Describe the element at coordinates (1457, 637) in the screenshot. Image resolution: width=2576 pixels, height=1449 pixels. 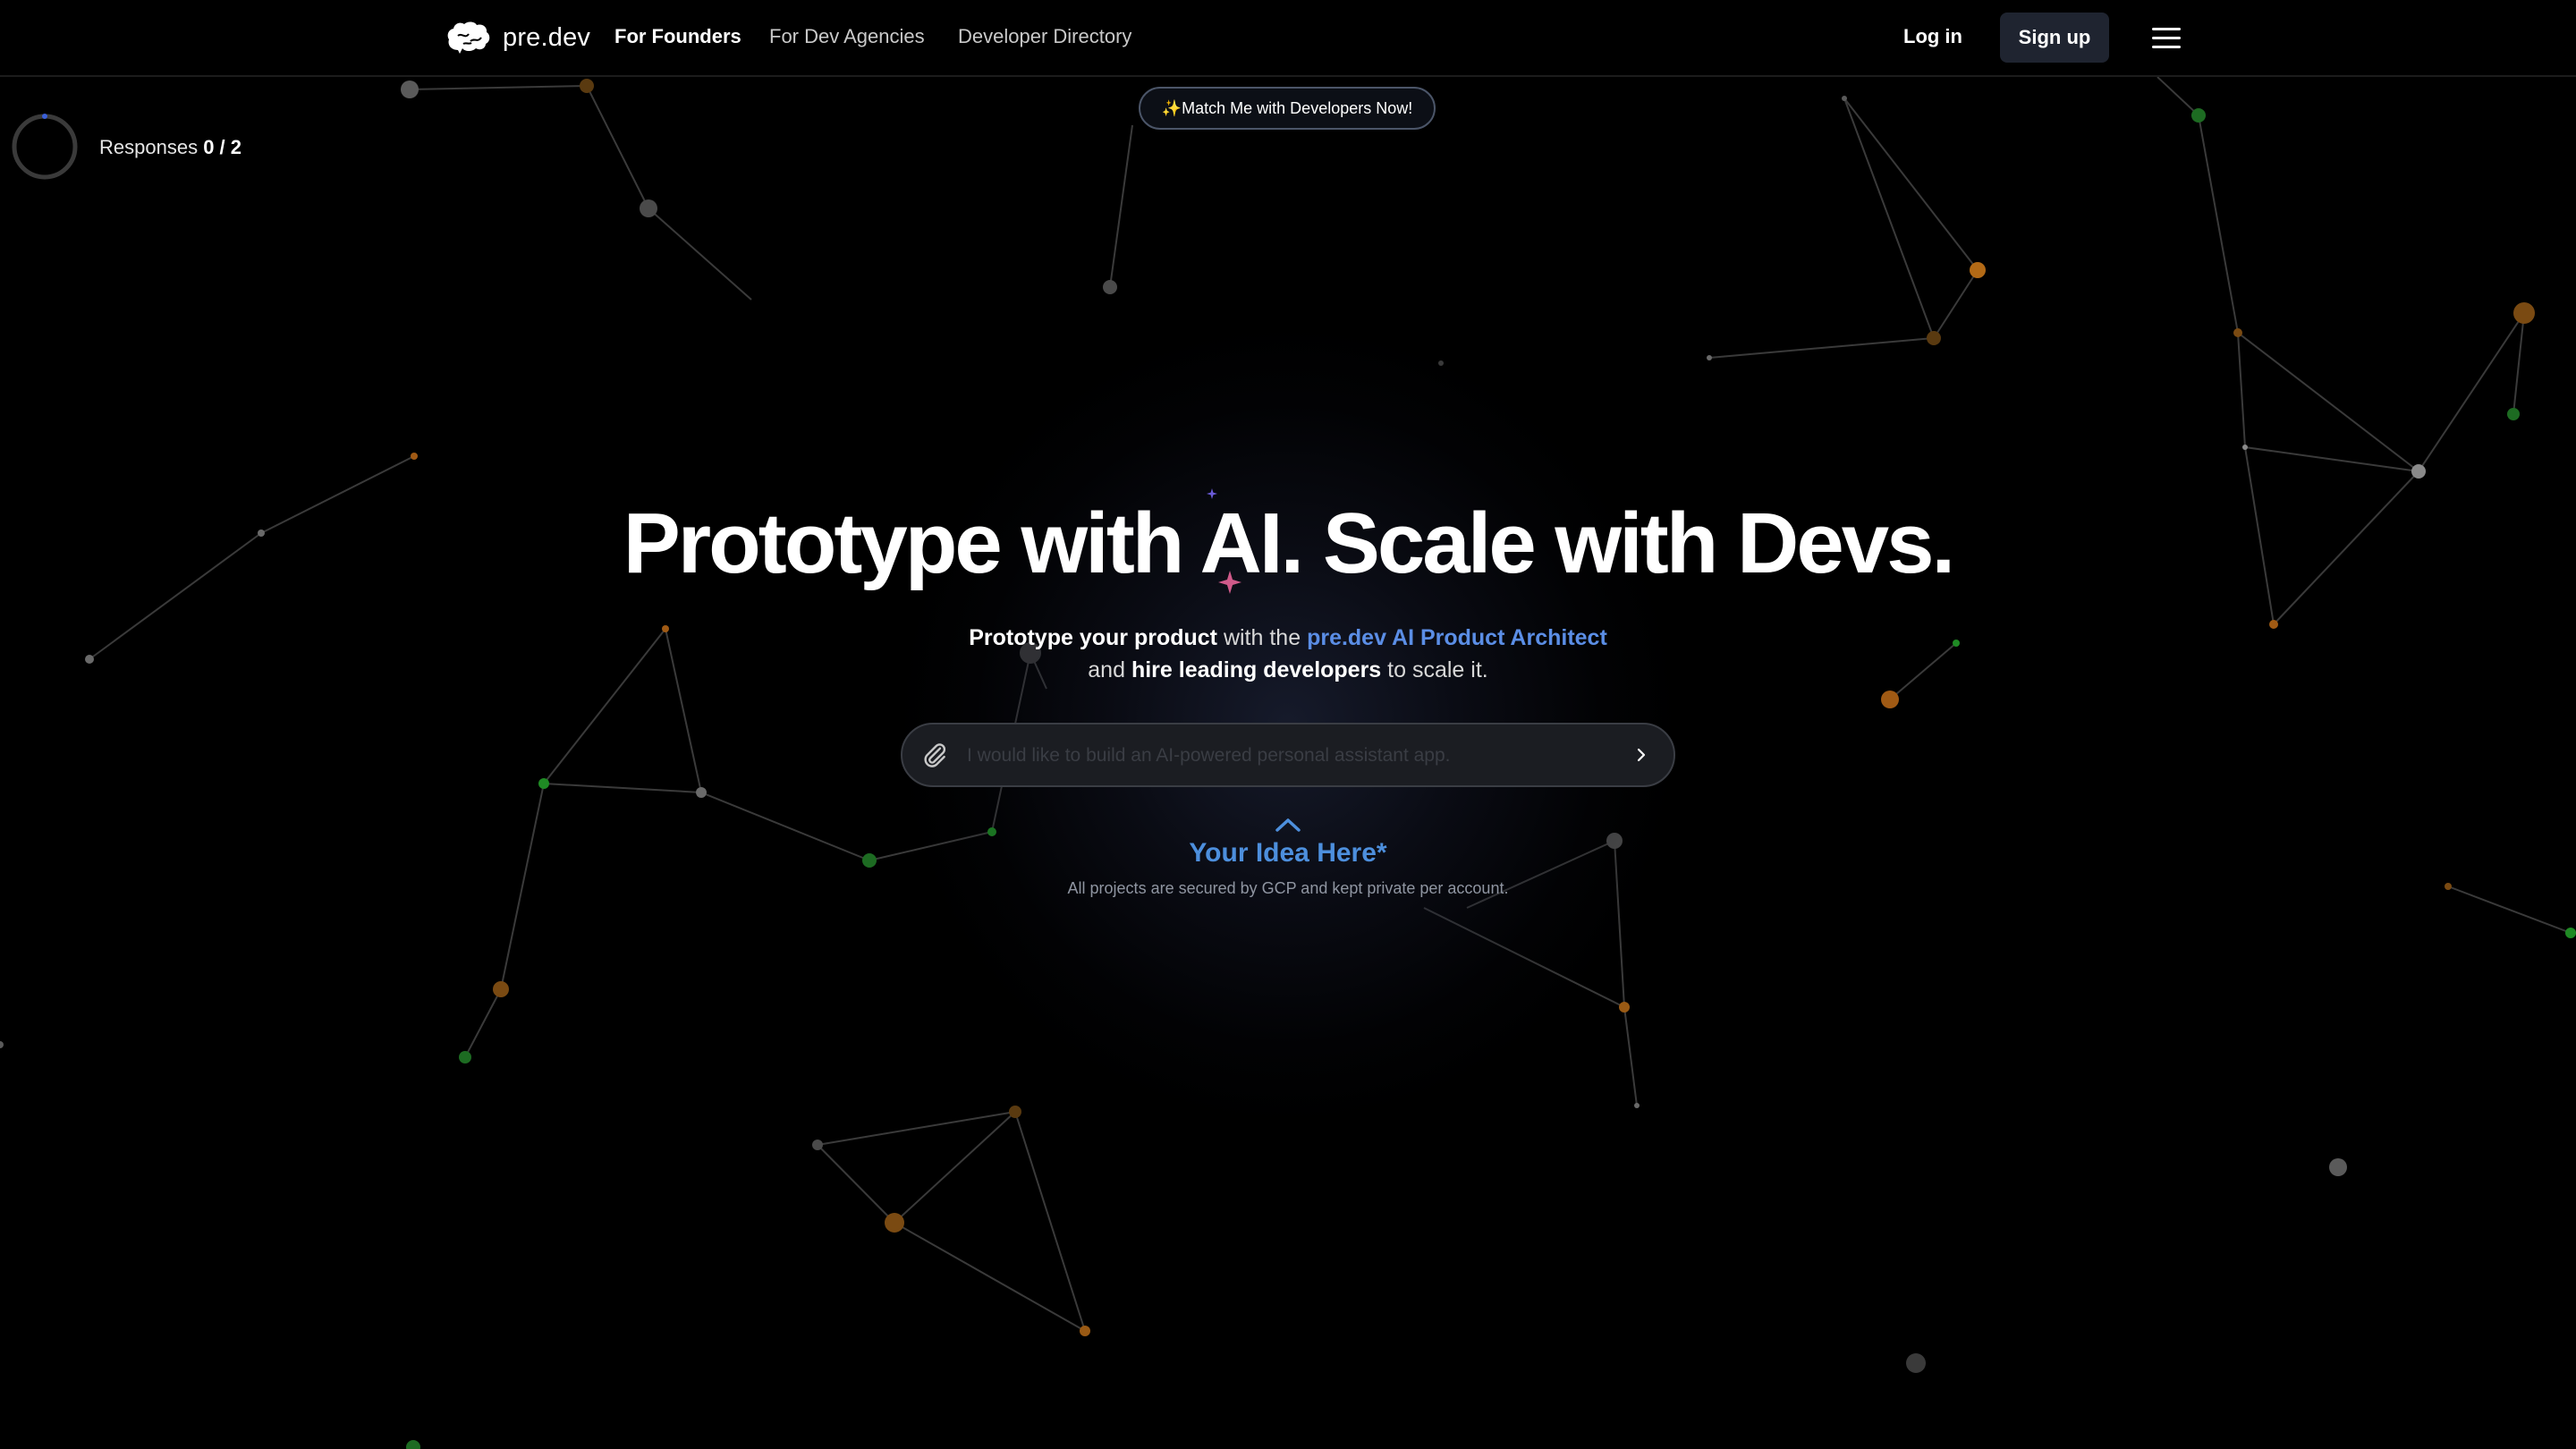
I see `subtitle-accent-architect: pre.dev AI Product Architect` at that location.